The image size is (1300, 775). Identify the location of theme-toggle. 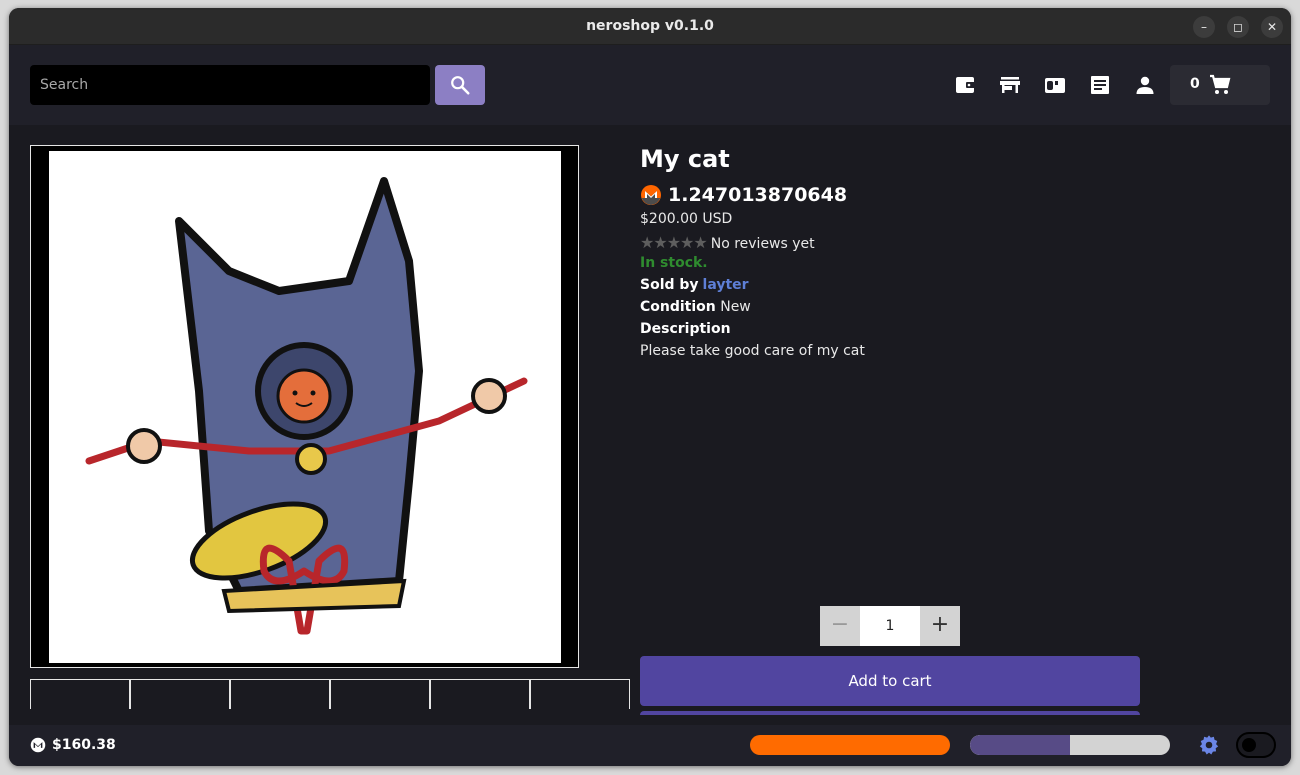
(1256, 745).